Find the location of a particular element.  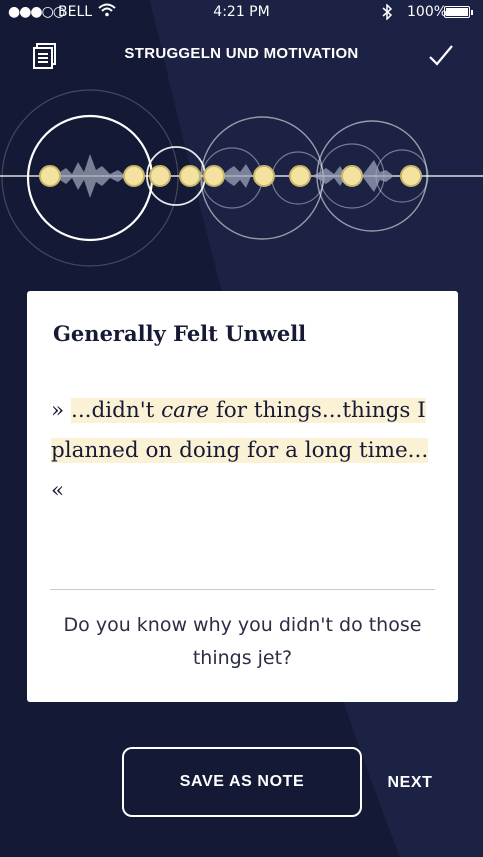

checkmark-icon is located at coordinates (441, 55).